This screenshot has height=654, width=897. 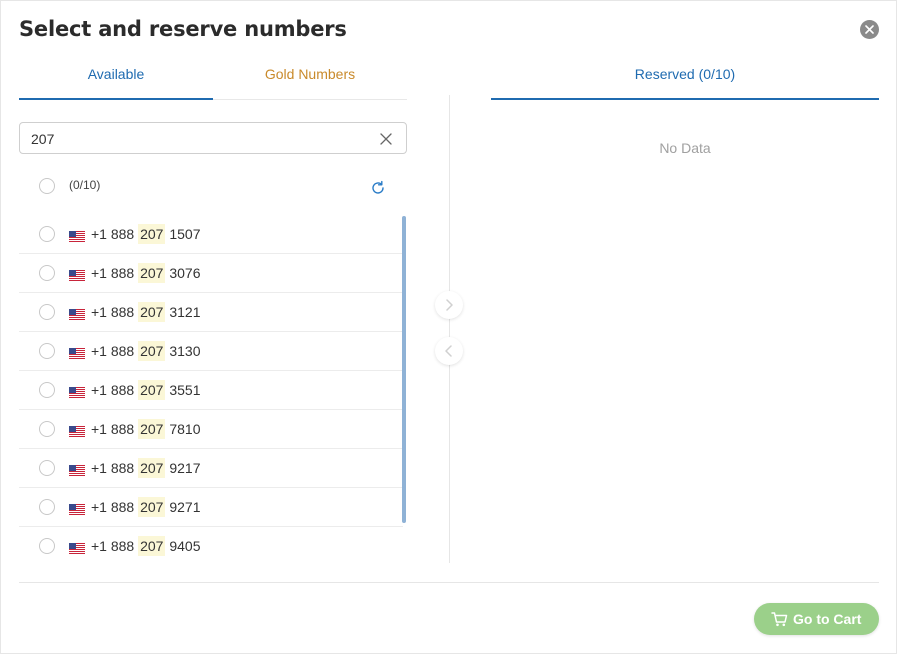 I want to click on number-suffix: 3551, so click(x=183, y=390).